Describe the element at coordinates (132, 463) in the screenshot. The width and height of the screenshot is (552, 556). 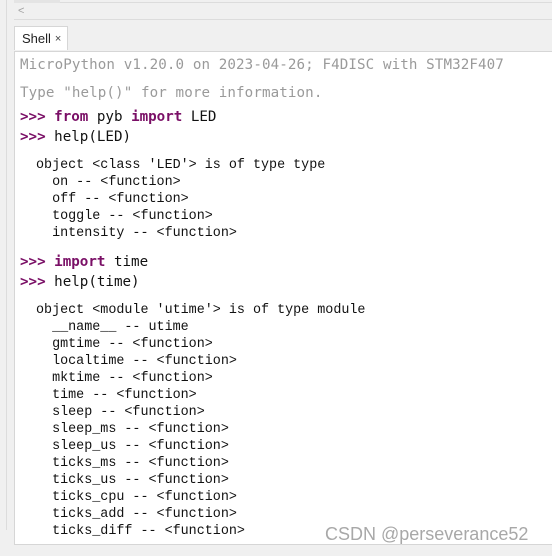
I see `output-line: ticks_ms -- <function>` at that location.